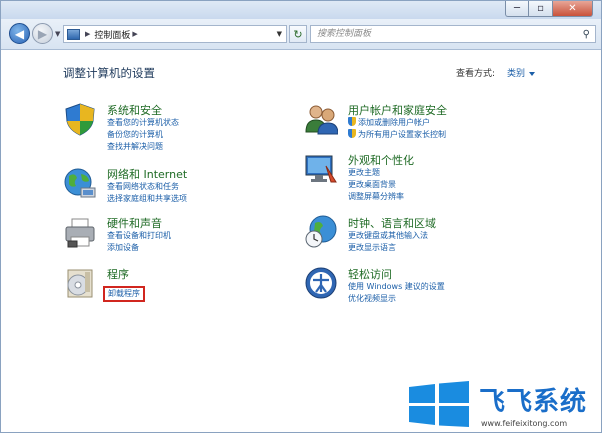 This screenshot has height=433, width=602. What do you see at coordinates (396, 299) in the screenshot?
I see `link-optimize-display: 优化视频显示` at bounding box center [396, 299].